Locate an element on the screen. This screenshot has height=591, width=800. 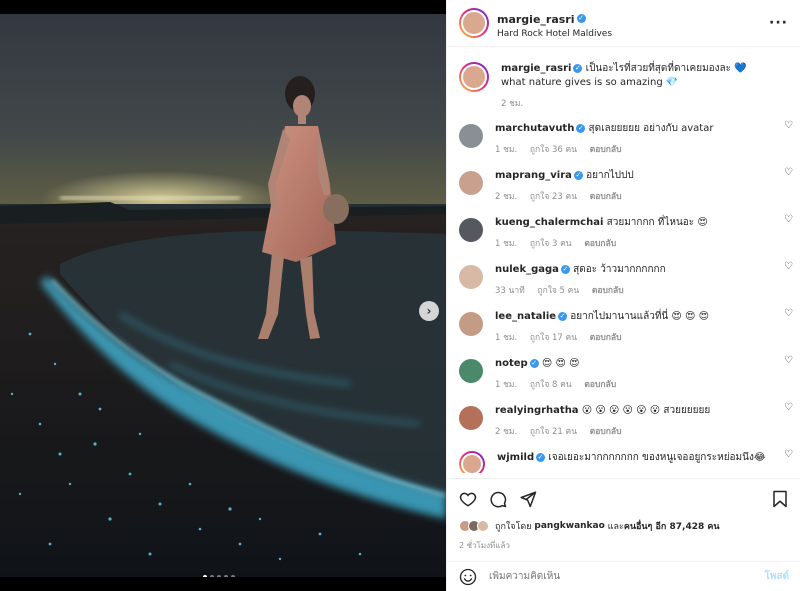
caption-time: 2 ชม. is located at coordinates (512, 104).